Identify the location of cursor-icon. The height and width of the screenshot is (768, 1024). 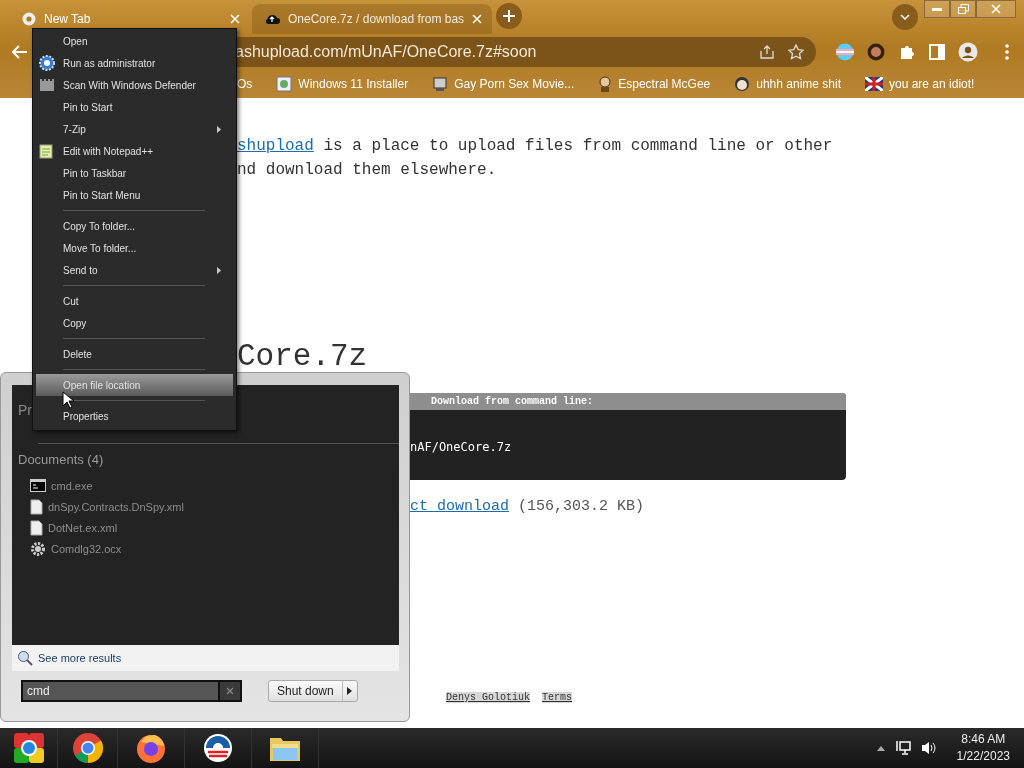
(68, 400).